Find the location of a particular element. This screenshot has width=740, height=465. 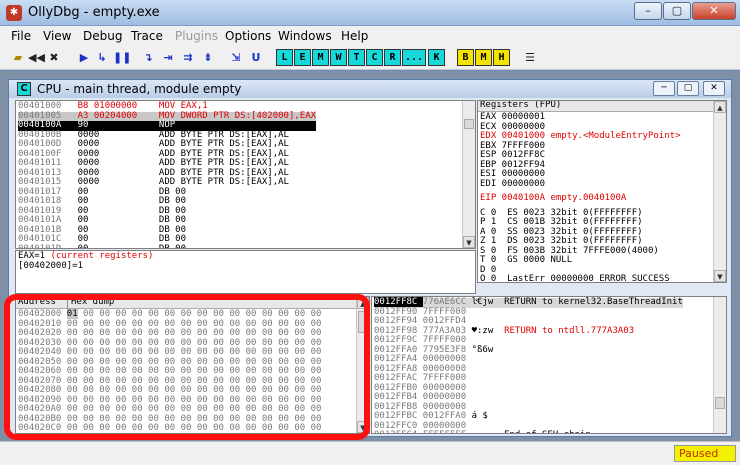

cpu-minimize-button: ─ is located at coordinates (664, 88).